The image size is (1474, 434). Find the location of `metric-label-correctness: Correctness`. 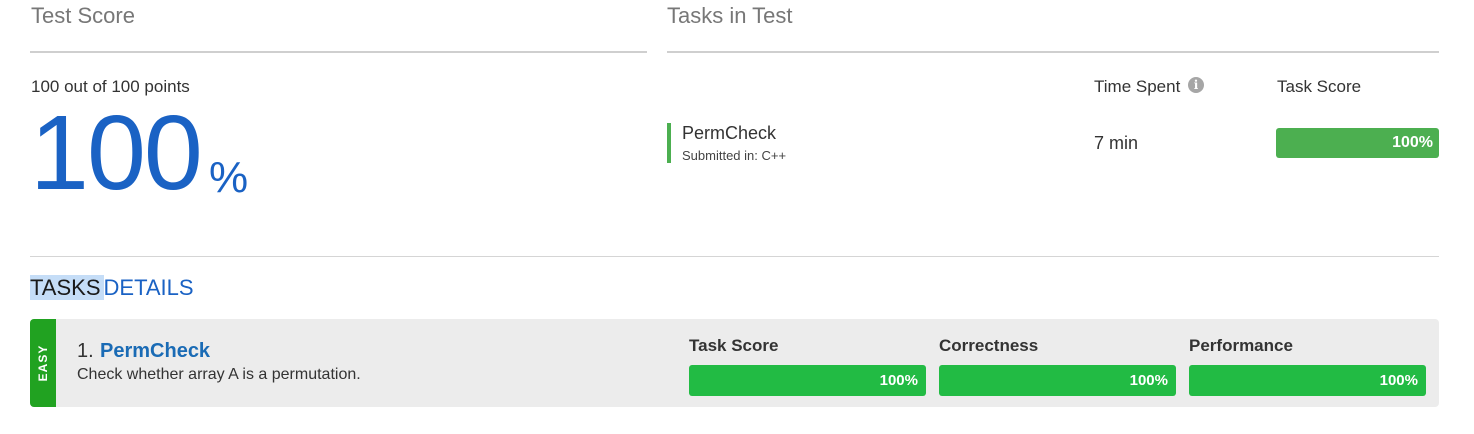

metric-label-correctness: Correctness is located at coordinates (989, 345).